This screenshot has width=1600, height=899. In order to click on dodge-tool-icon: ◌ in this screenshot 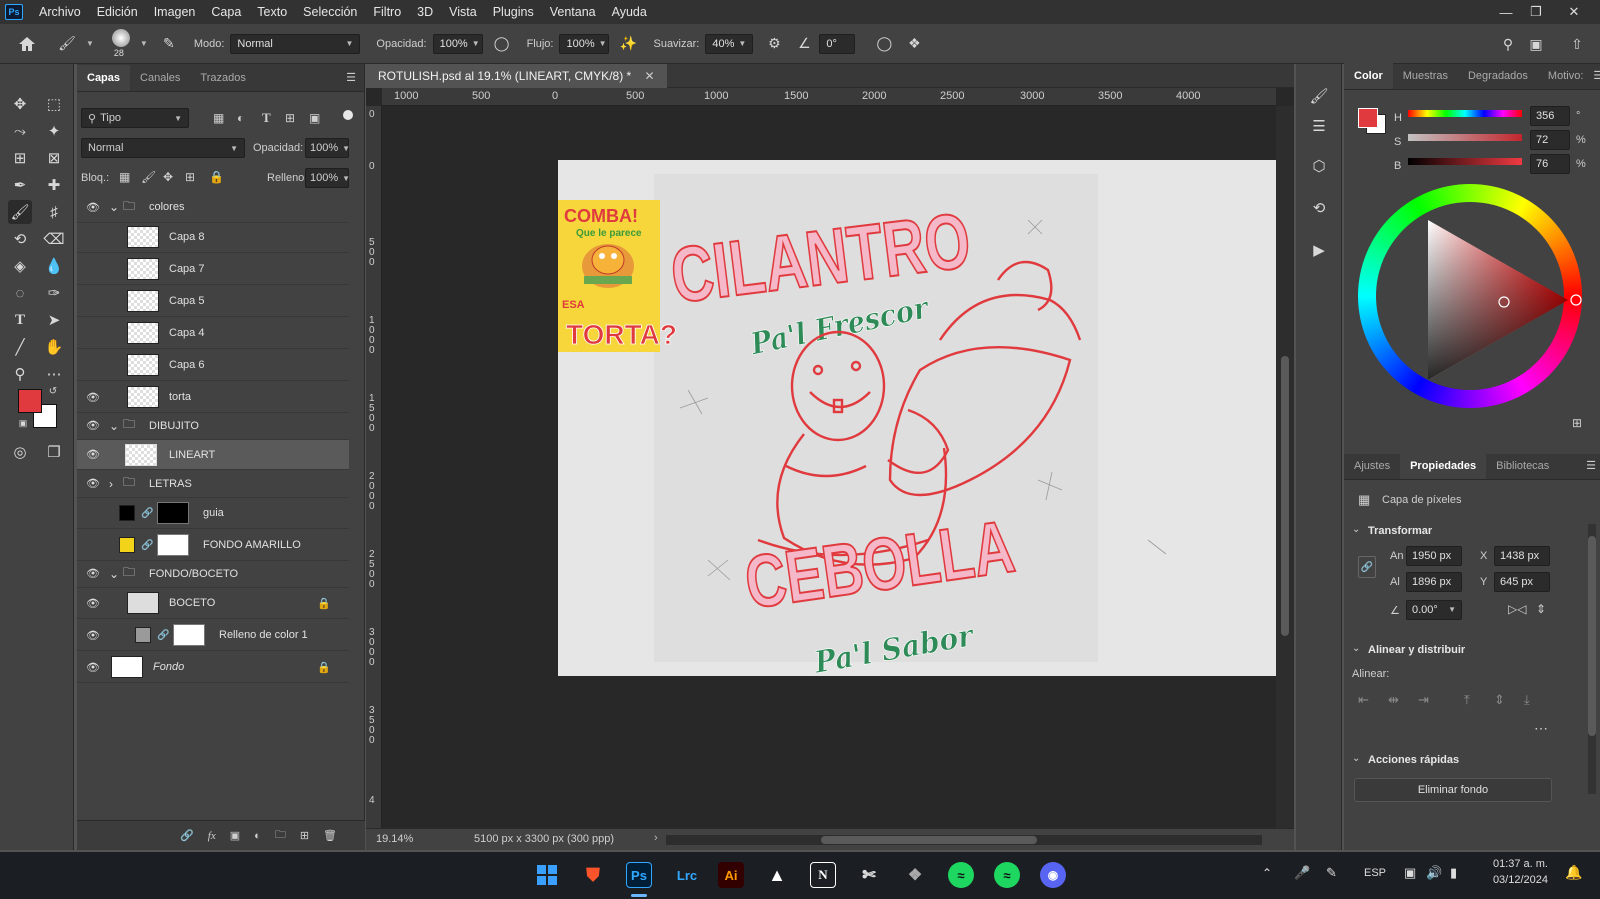, I will do `click(20, 293)`.